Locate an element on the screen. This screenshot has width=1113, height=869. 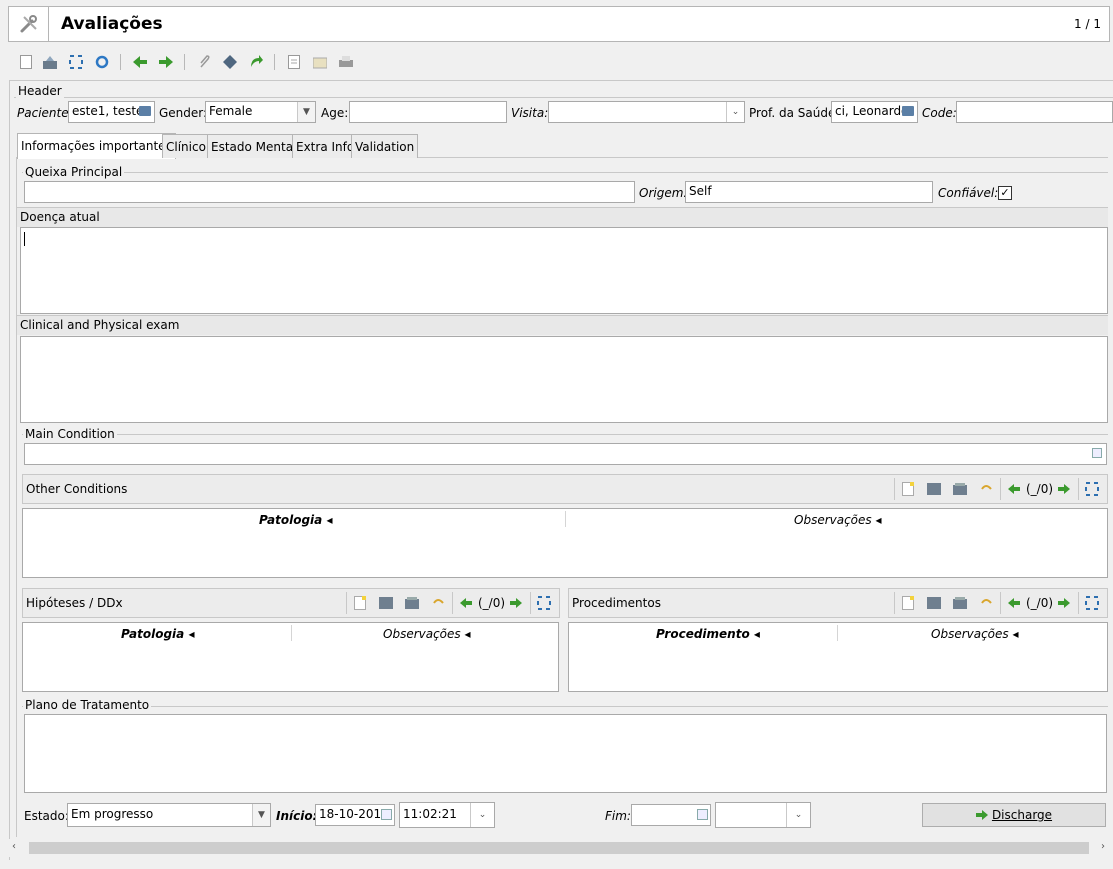
main-complaint-input is located at coordinates (329, 192).